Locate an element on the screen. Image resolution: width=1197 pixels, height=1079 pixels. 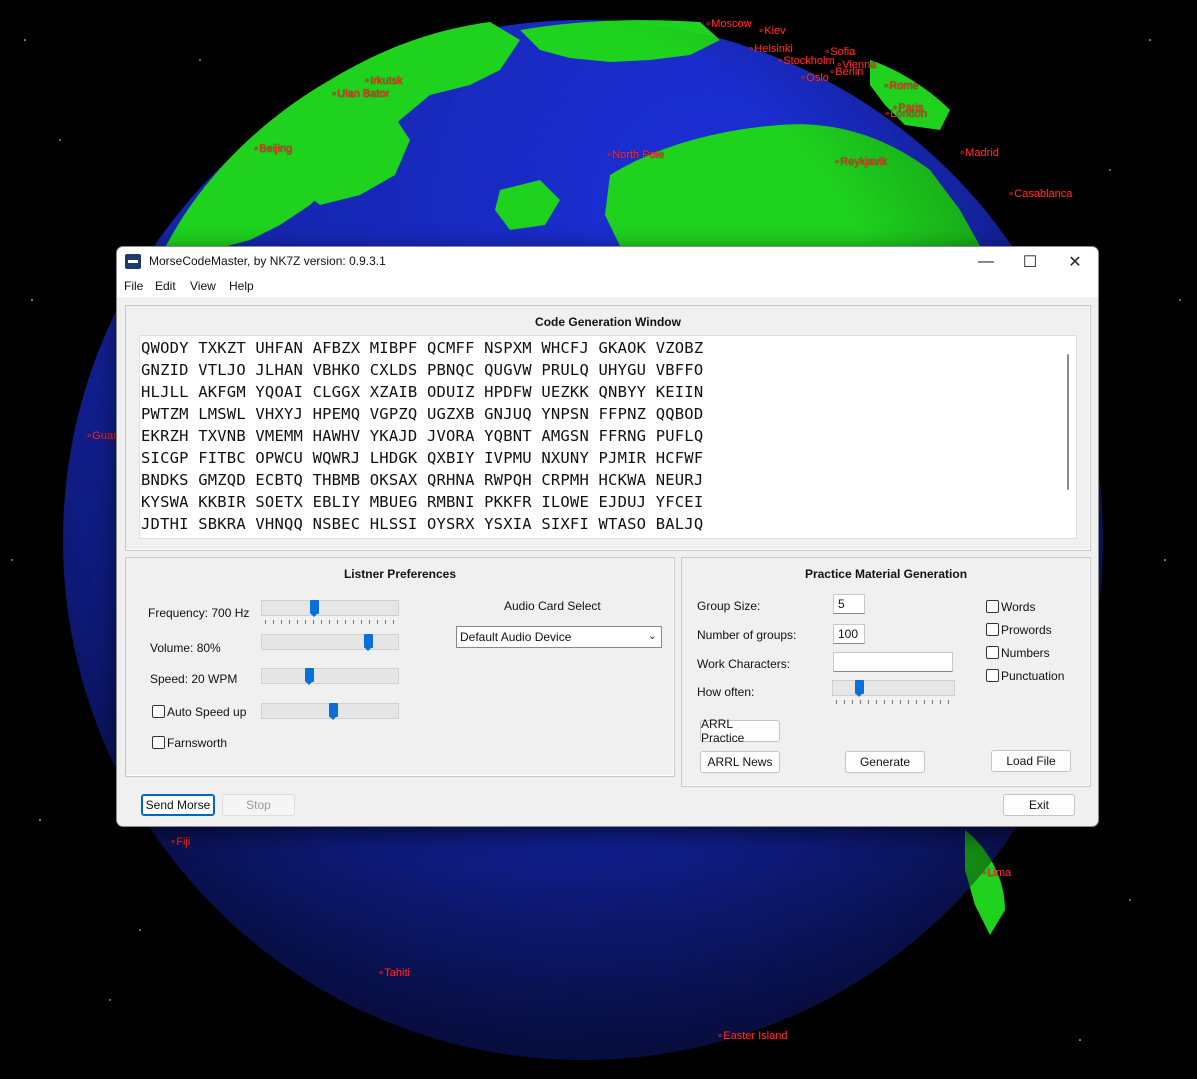
code-generation-title: Code Generation Window is located at coordinates (608, 322).